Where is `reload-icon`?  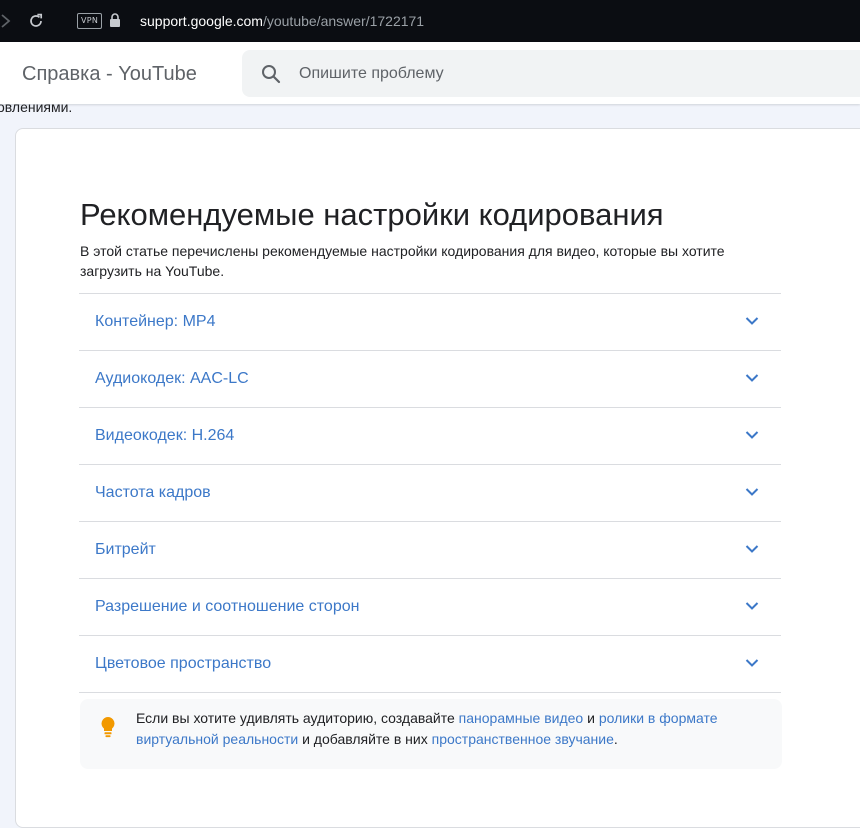
reload-icon is located at coordinates (36, 21).